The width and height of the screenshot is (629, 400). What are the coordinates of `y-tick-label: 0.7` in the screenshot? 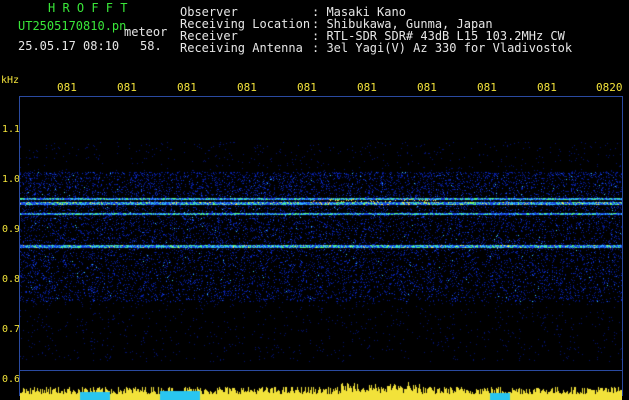 It's located at (11, 329).